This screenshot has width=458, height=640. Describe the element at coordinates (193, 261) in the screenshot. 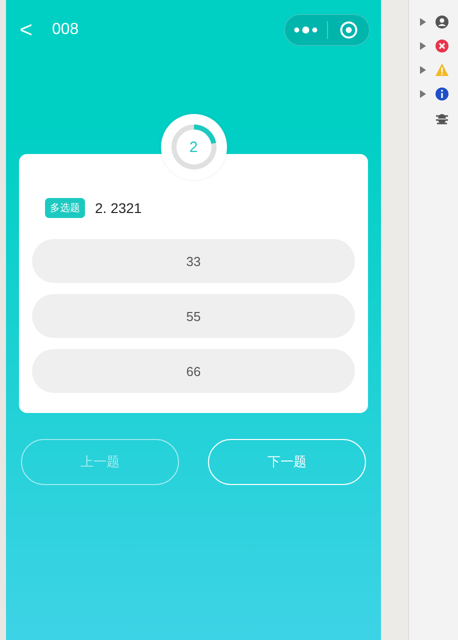

I see `answer-option: 33` at that location.